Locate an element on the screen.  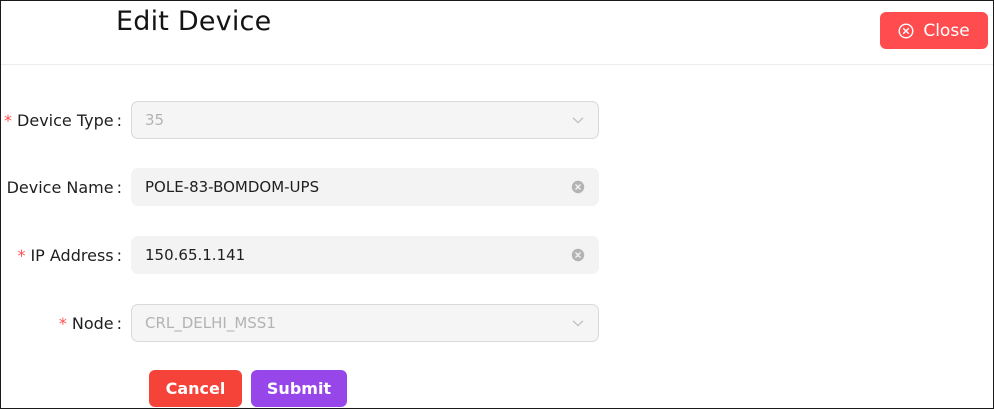
device-name-input: POLE-83-BOMDOM-UPS is located at coordinates (365, 187).